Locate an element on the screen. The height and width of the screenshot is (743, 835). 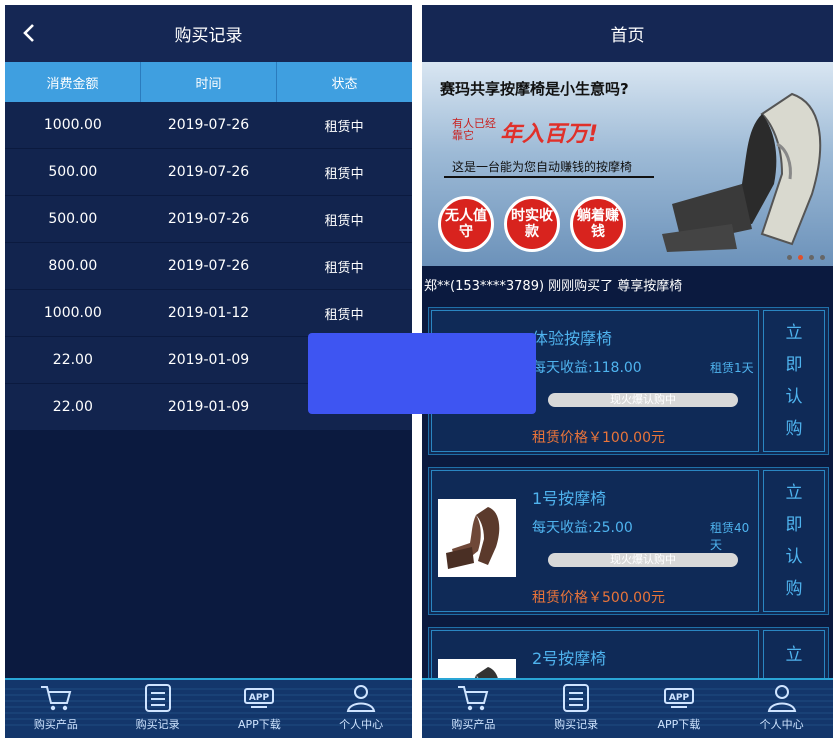
carousel-dot-active is located at coordinates (800, 257).